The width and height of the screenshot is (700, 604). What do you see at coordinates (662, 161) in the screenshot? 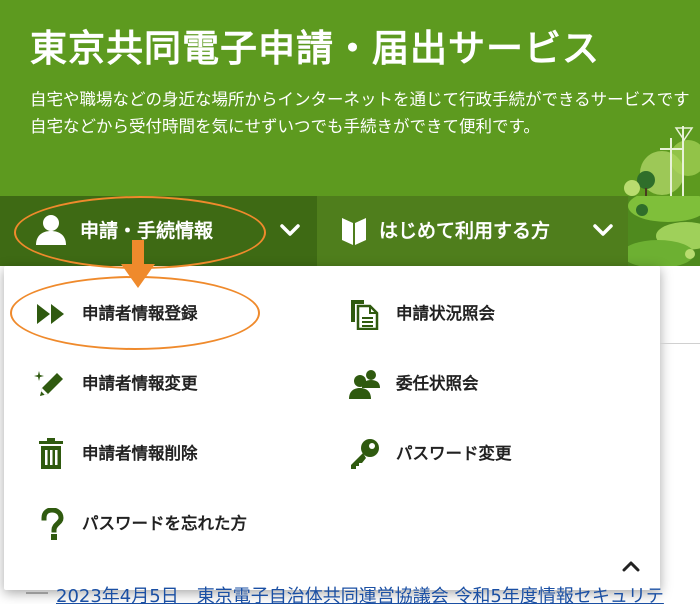
I see `city-illustration` at bounding box center [662, 161].